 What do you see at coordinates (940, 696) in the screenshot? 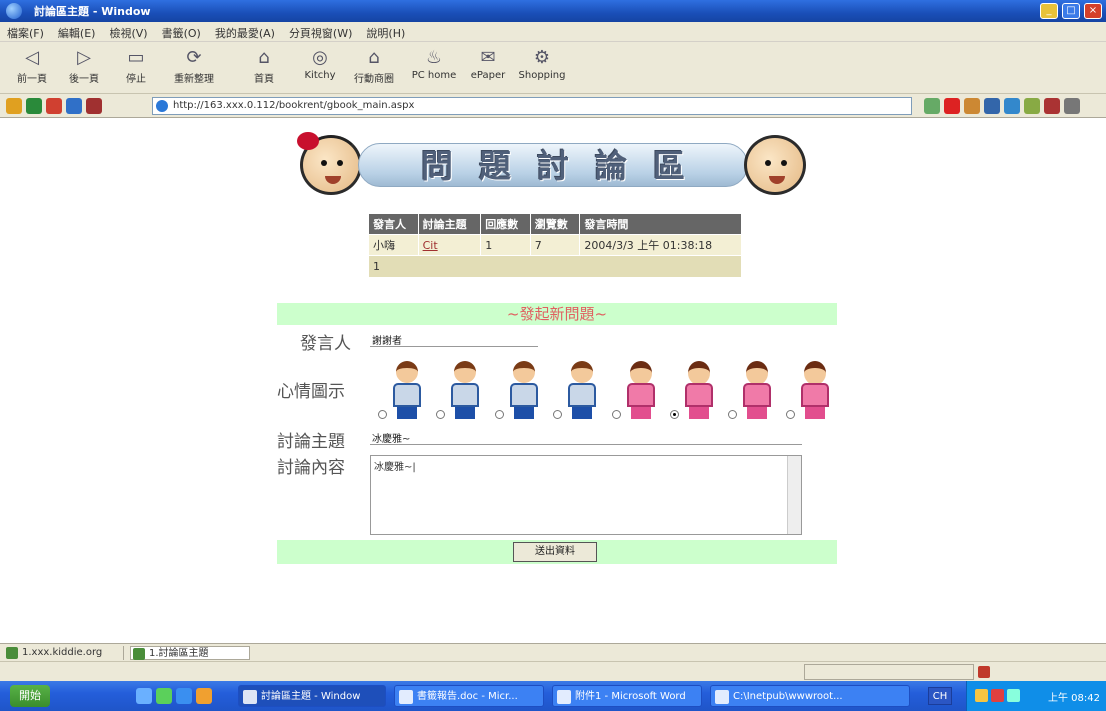
I see `language-indicator: CH` at bounding box center [940, 696].